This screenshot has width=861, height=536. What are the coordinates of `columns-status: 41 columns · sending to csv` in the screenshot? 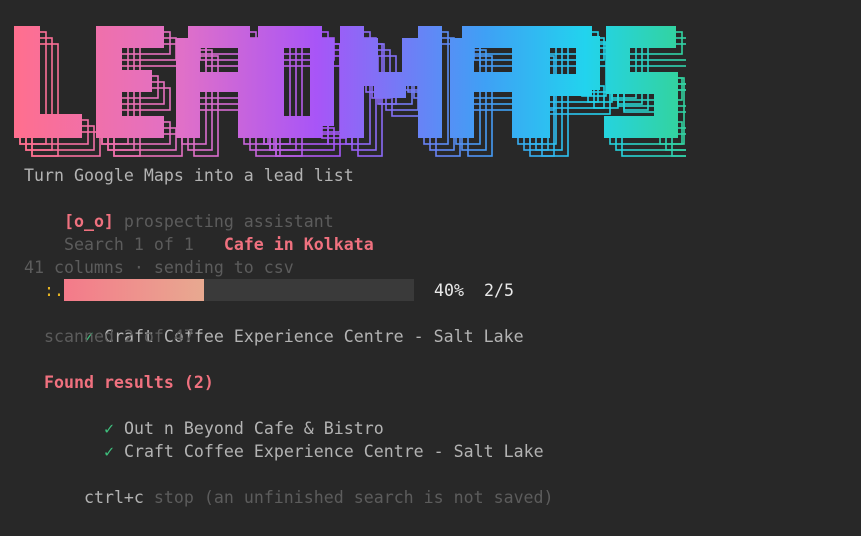 It's located at (159, 267).